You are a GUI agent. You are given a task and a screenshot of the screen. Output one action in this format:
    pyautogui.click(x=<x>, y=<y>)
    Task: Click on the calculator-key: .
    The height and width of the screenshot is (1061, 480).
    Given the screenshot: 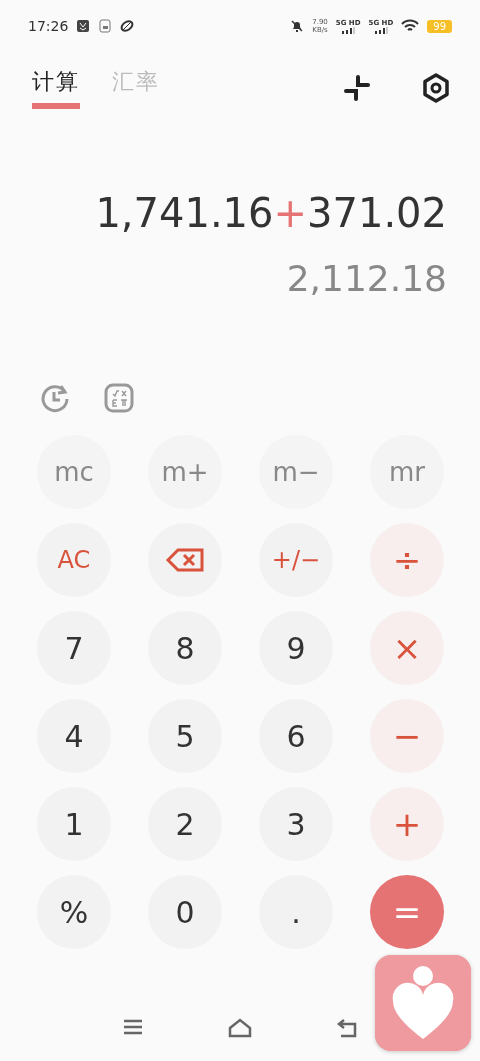 What is the action you would take?
    pyautogui.click(x=296, y=912)
    